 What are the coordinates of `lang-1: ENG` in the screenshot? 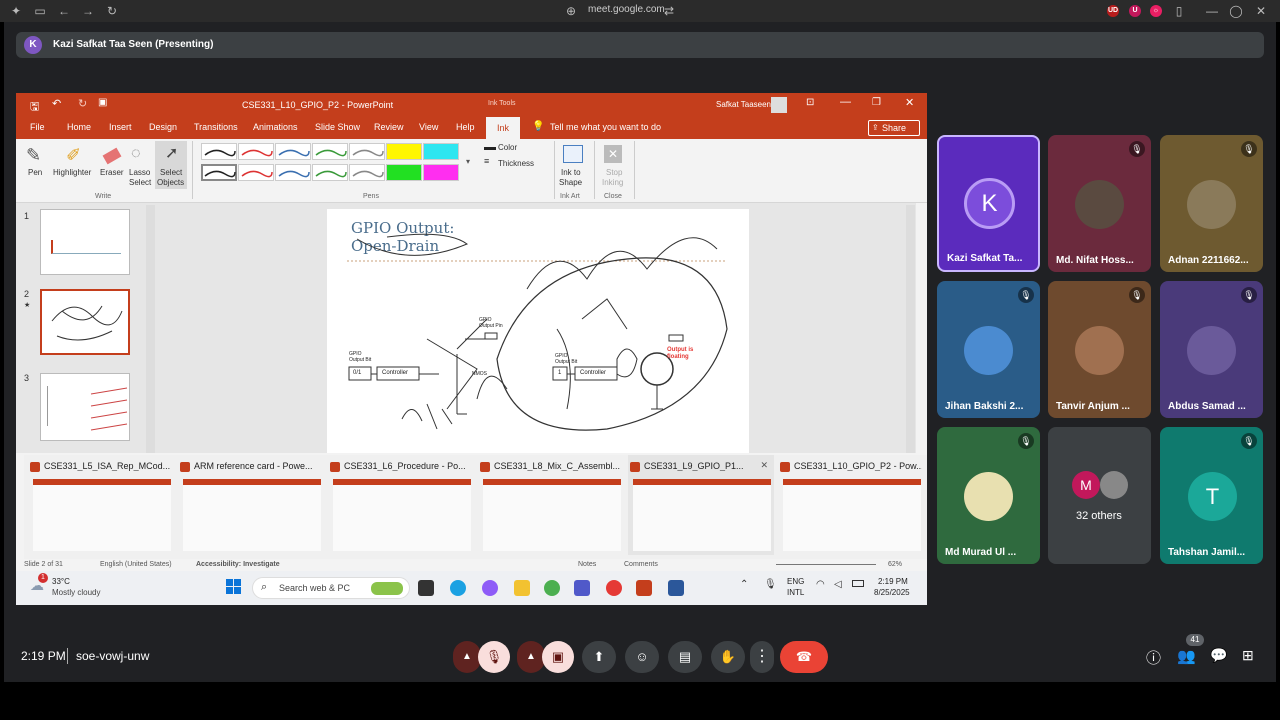 It's located at (795, 581).